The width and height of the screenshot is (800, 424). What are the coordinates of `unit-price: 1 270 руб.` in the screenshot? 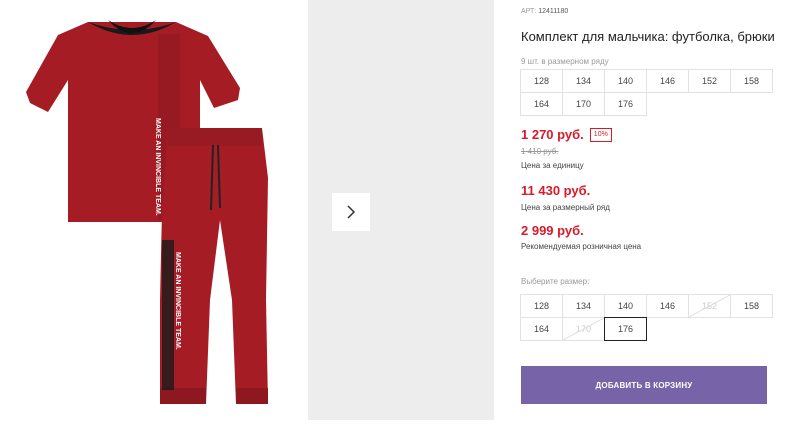 It's located at (552, 134).